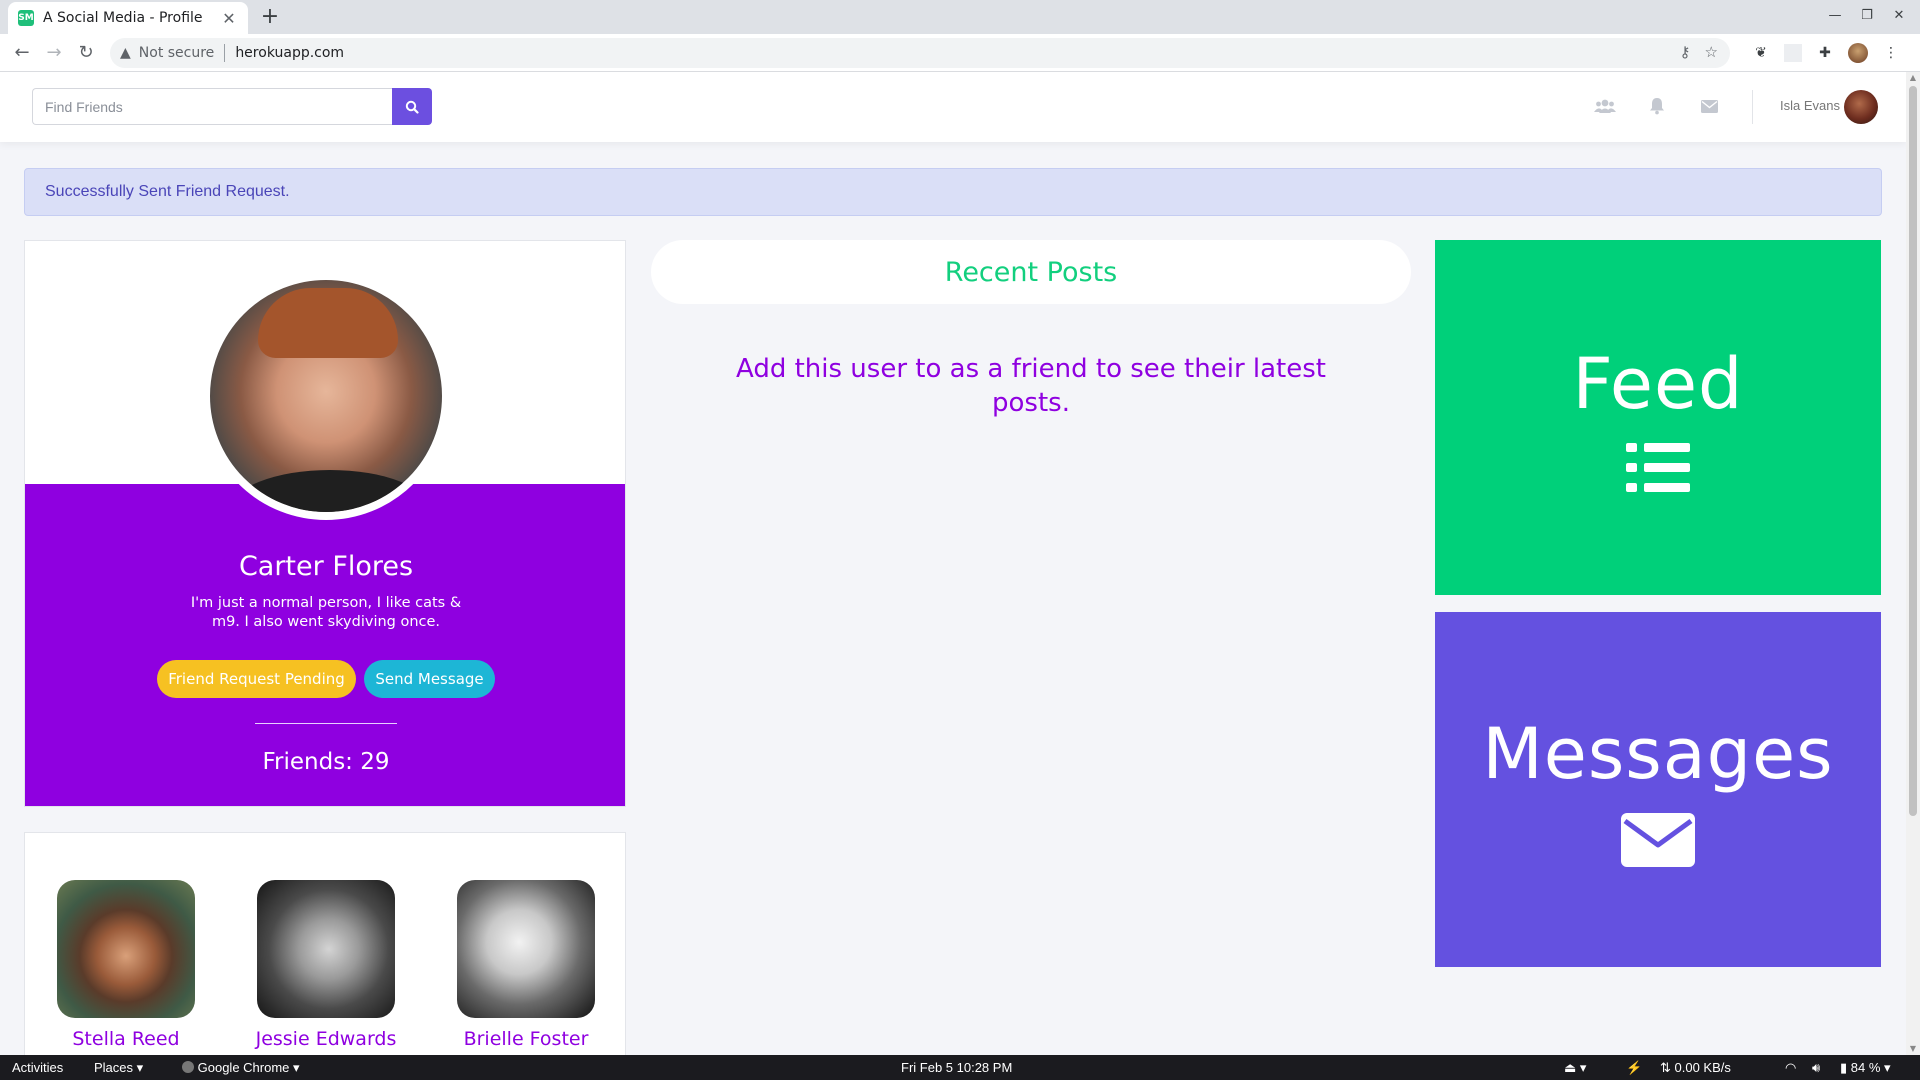 The width and height of the screenshot is (1920, 1080). What do you see at coordinates (1658, 467) in the screenshot?
I see `list-icon` at bounding box center [1658, 467].